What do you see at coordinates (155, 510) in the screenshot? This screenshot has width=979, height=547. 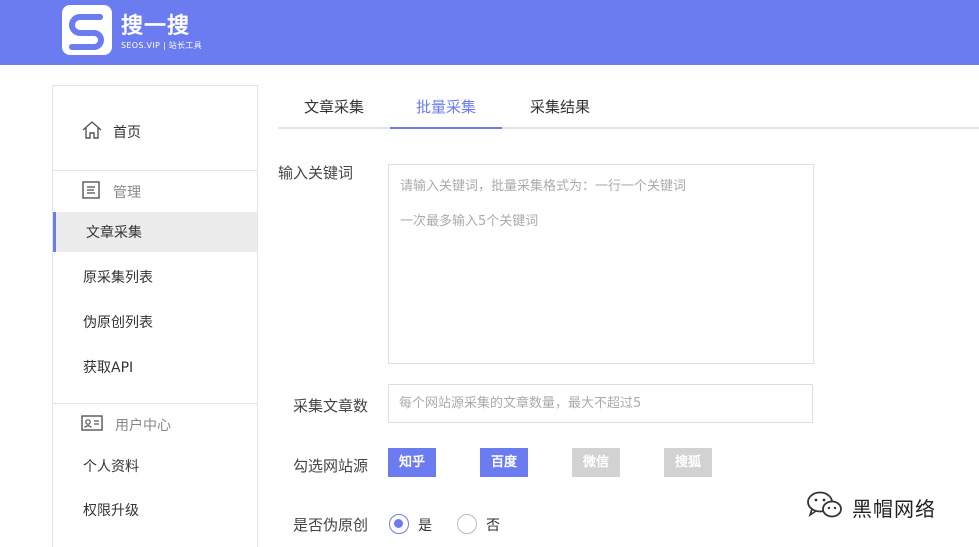 I see `sidebar-item-upgrade: 权限升级` at bounding box center [155, 510].